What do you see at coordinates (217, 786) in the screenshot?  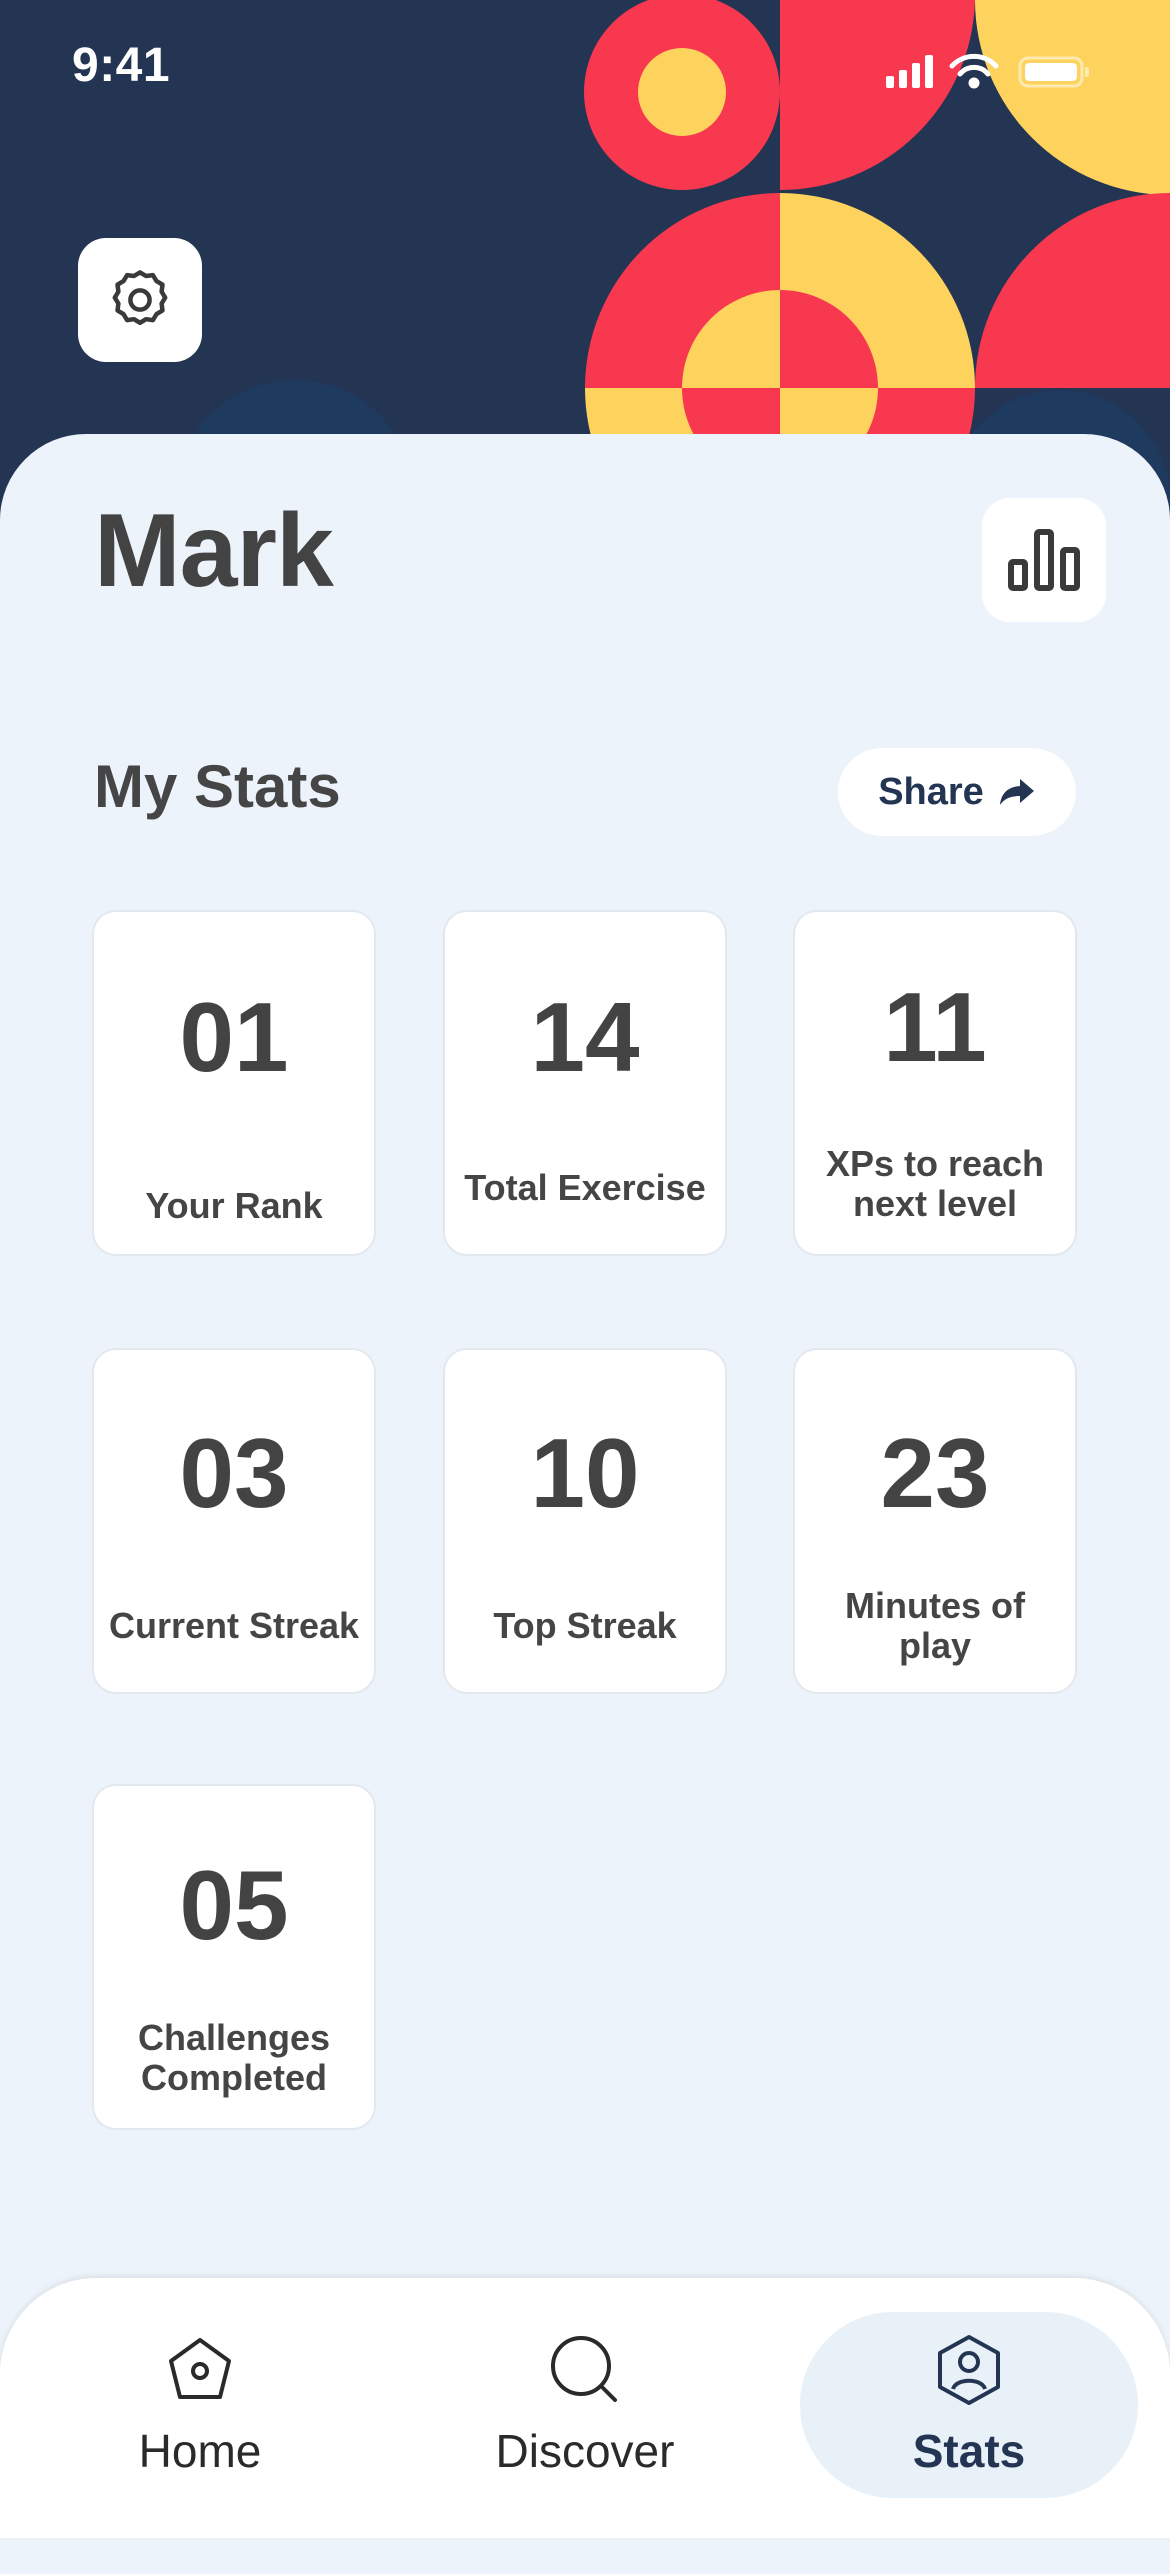 I see `section-title: My Stats` at bounding box center [217, 786].